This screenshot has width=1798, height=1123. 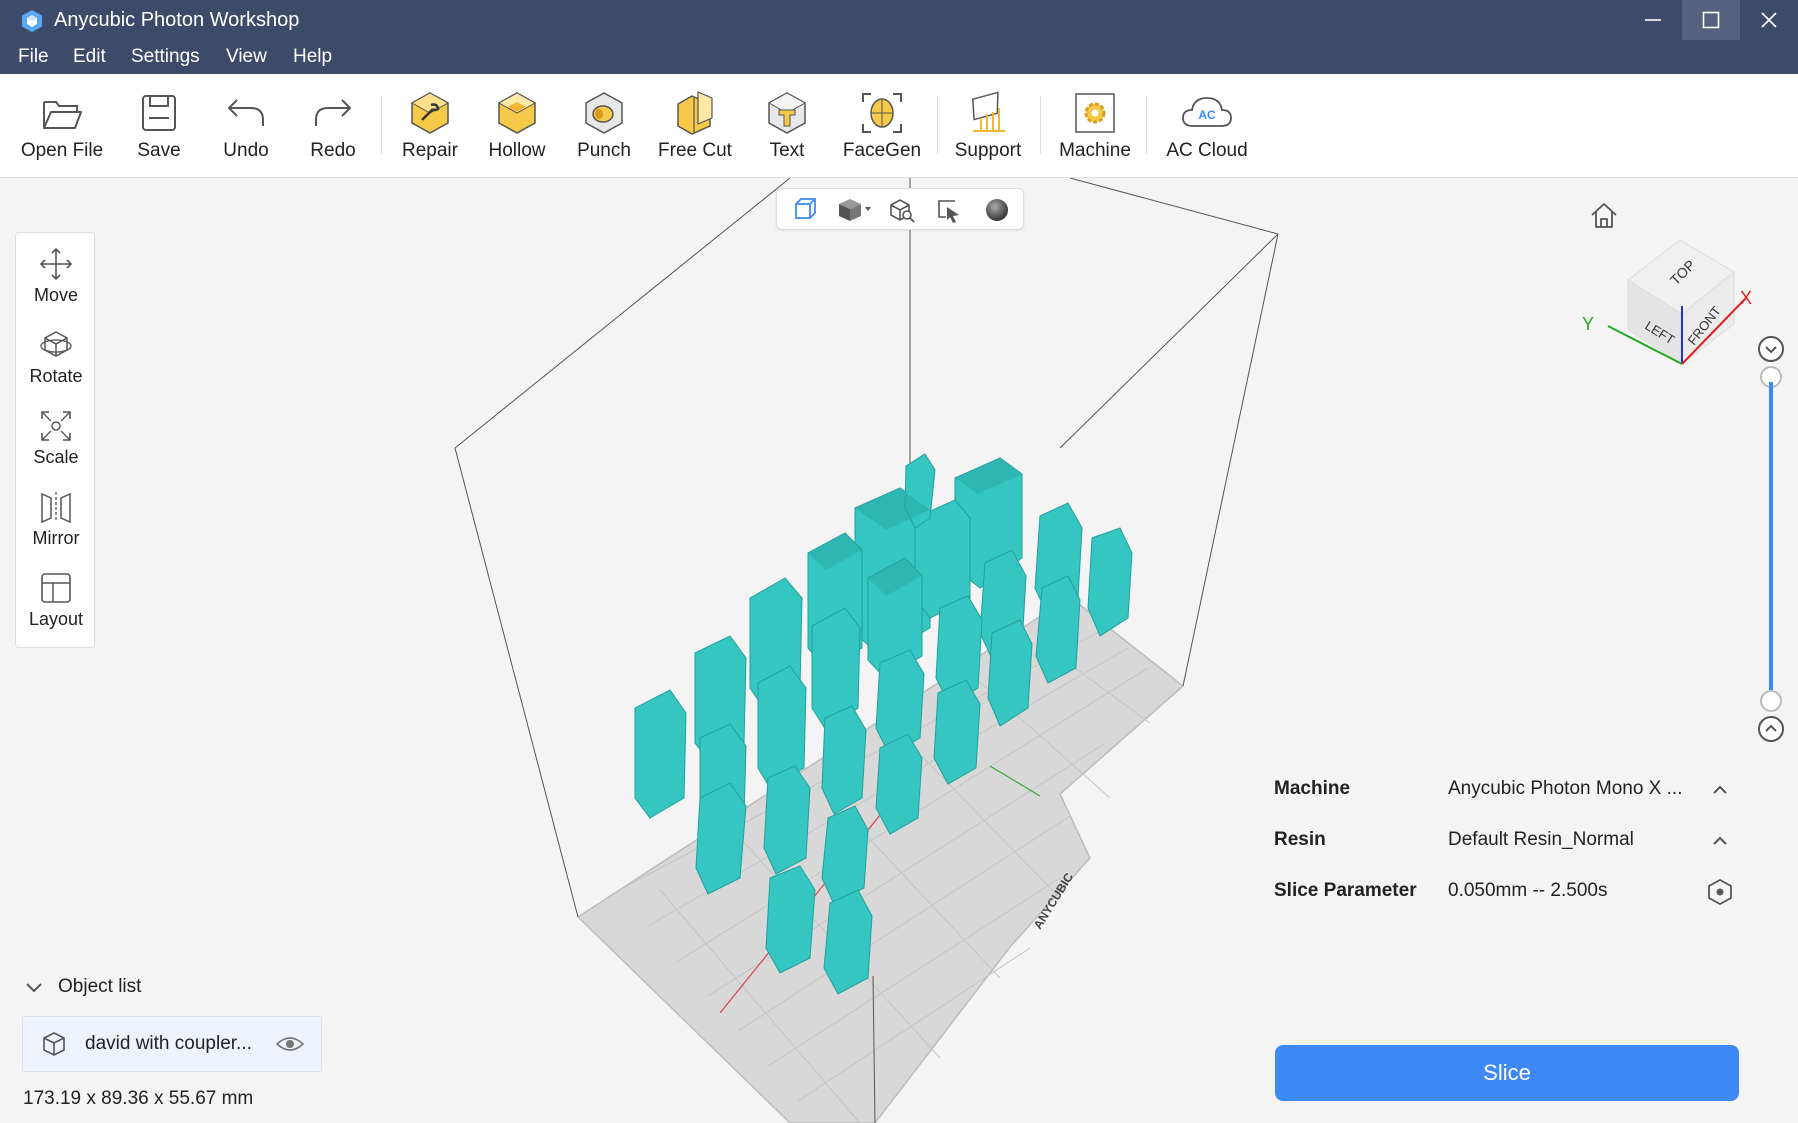 I want to click on resin-value: Default Resin_Normal, so click(x=1541, y=840).